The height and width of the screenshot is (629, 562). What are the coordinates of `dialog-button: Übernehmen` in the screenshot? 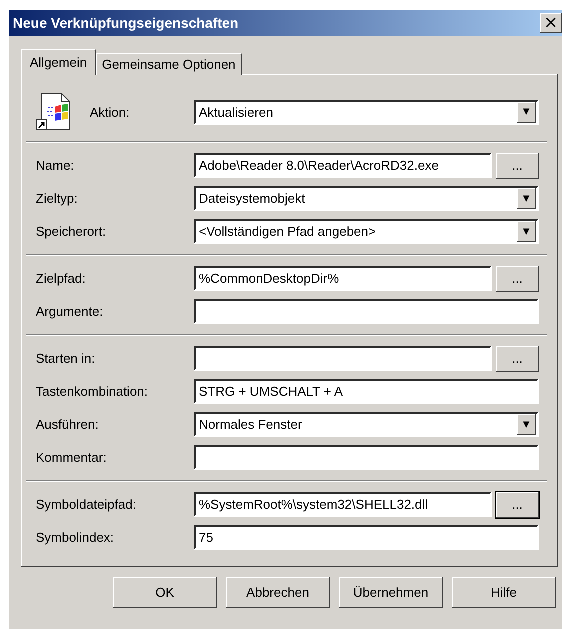 It's located at (391, 592).